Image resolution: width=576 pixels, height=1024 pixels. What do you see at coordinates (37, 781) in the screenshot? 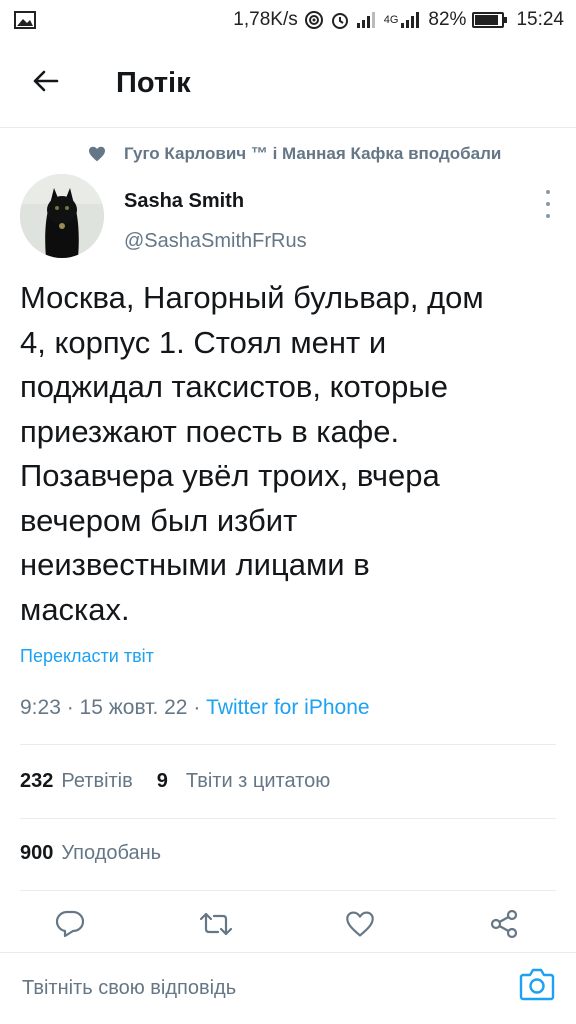
I see `retweets-count: 232` at bounding box center [37, 781].